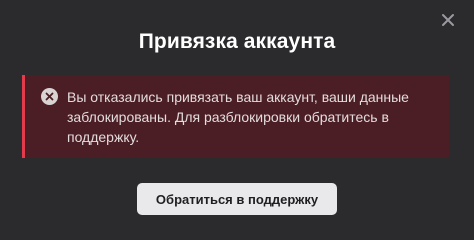 This screenshot has height=240, width=474. Describe the element at coordinates (237, 199) in the screenshot. I see `contact-support-button: Обратиться в поддержку` at that location.